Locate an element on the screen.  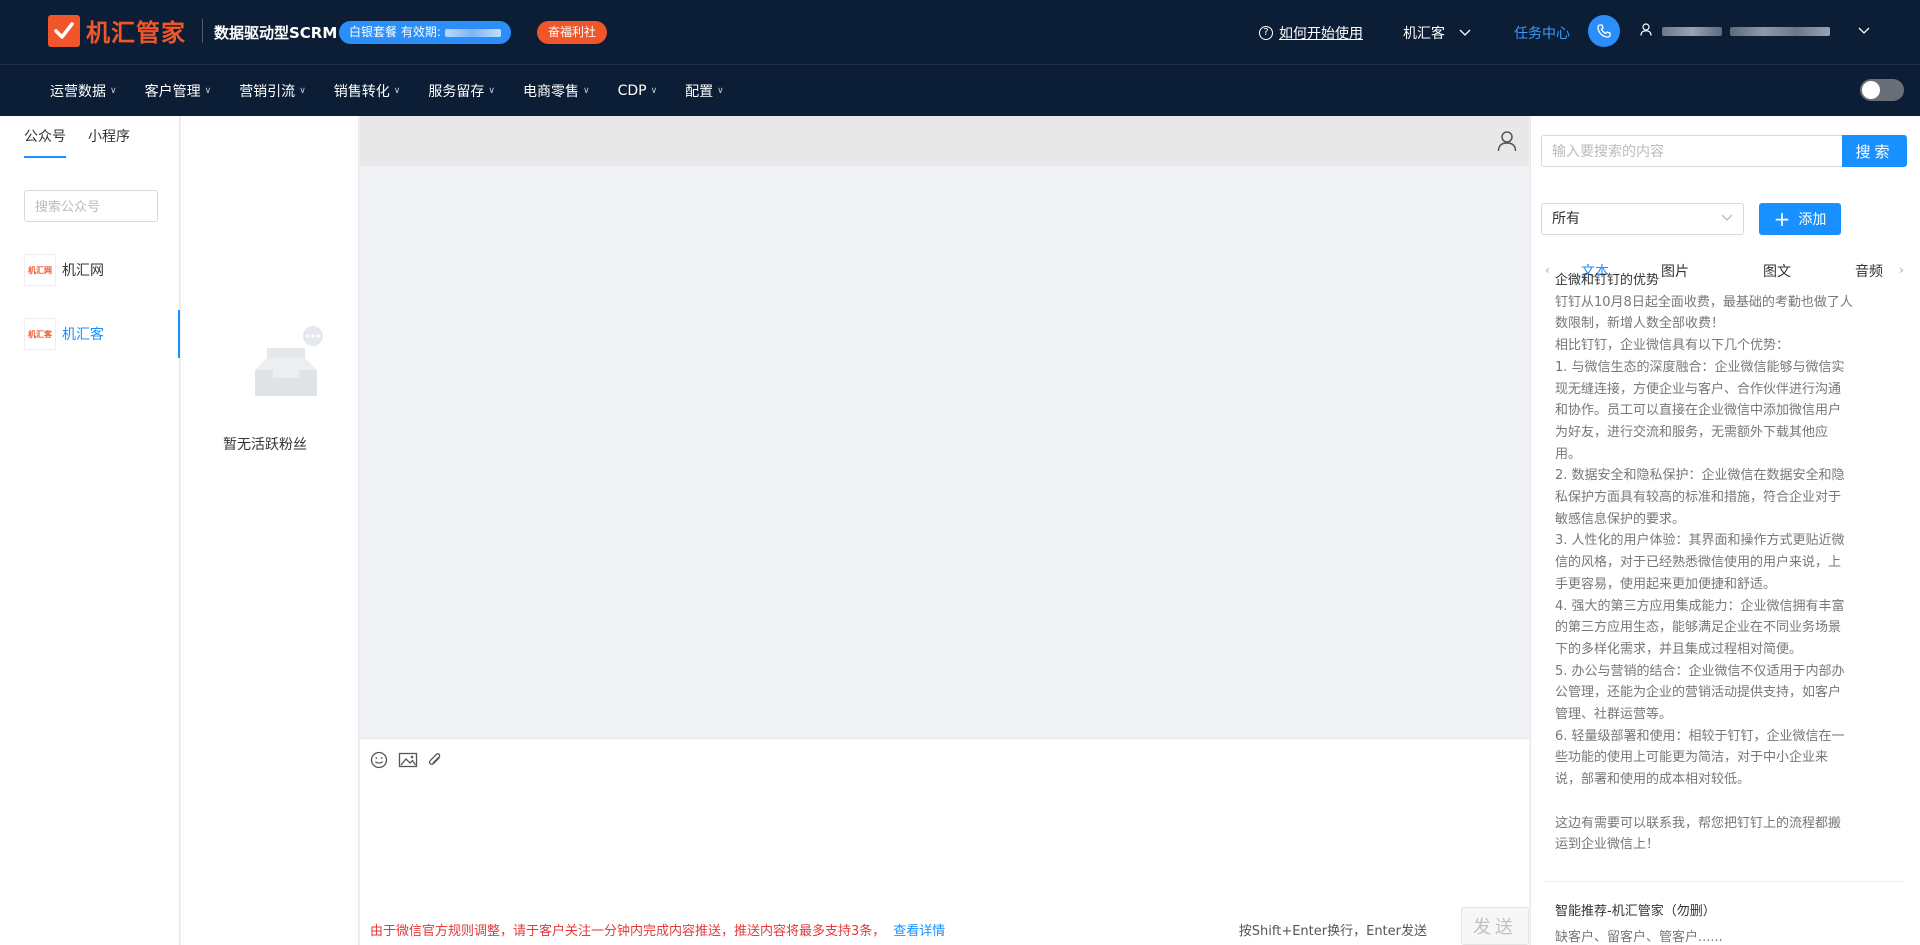
blurred-company is located at coordinates (1780, 31).